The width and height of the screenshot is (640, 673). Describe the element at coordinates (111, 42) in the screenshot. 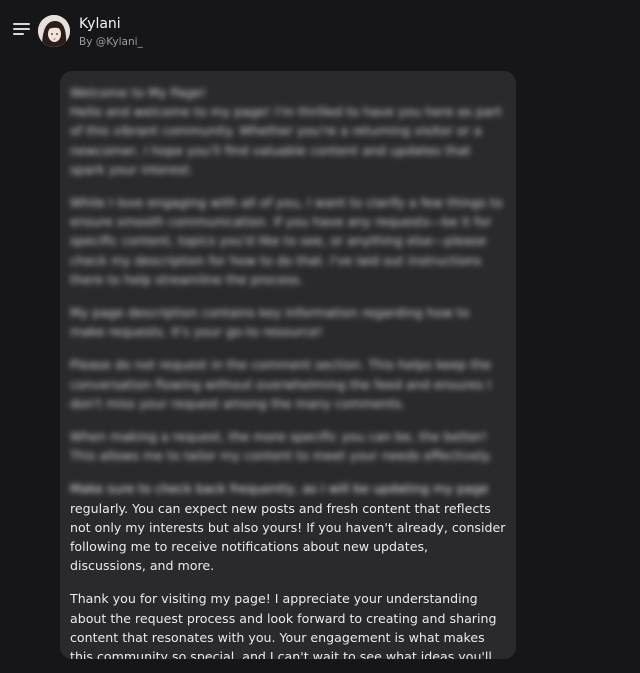

I see `author-handle: By @Kylani_` at that location.